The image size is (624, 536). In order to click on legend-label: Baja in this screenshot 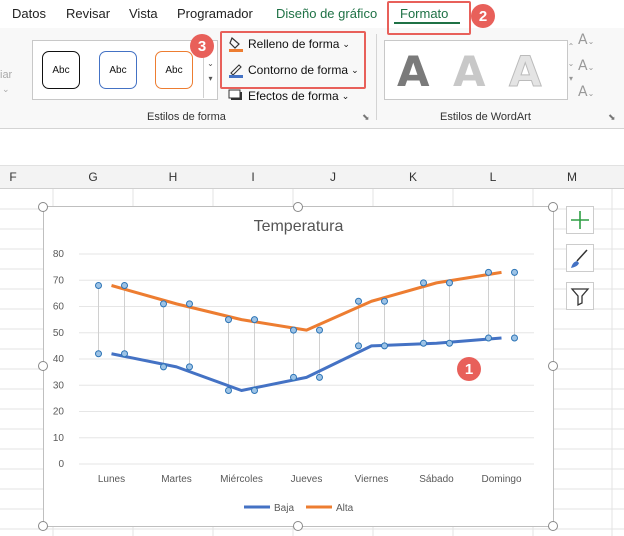, I will do `click(284, 508)`.